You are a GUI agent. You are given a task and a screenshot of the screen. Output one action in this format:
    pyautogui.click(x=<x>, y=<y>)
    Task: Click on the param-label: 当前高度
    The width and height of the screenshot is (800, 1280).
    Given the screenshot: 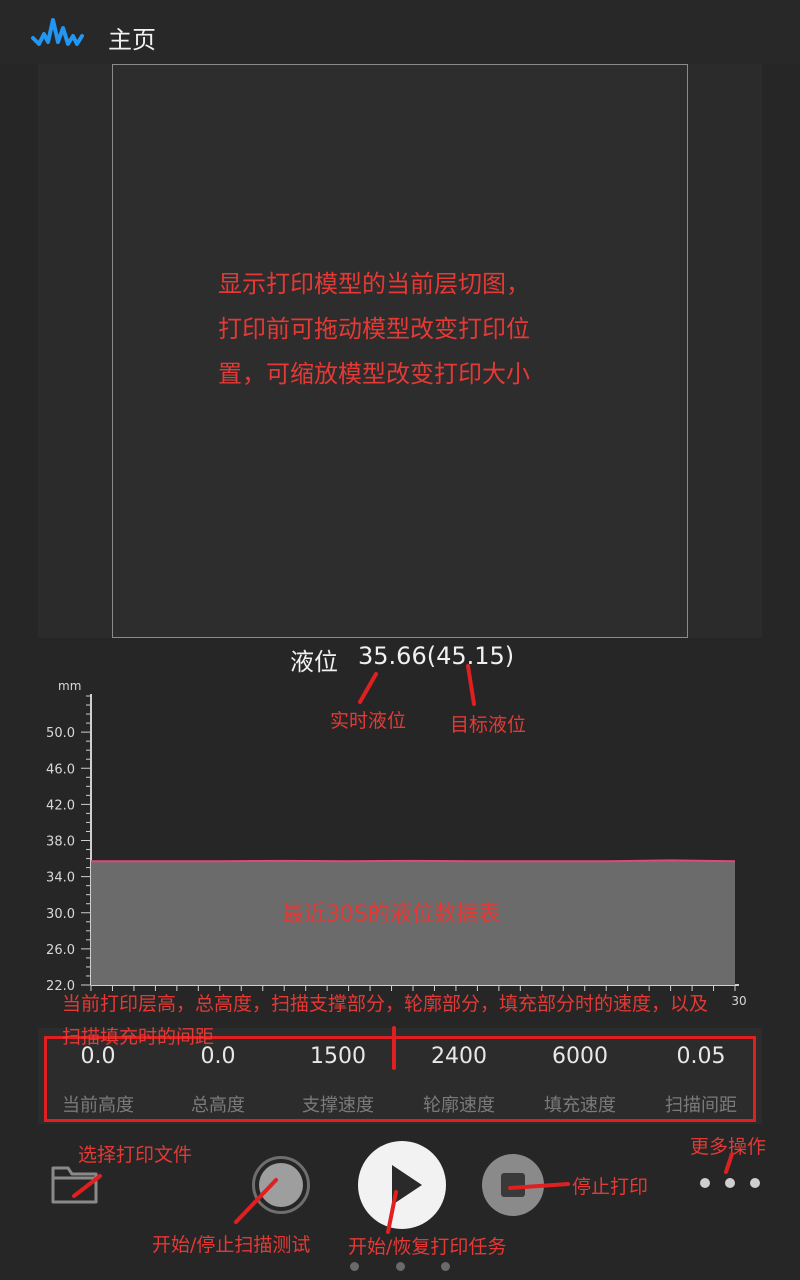 What is the action you would take?
    pyautogui.click(x=98, y=1105)
    